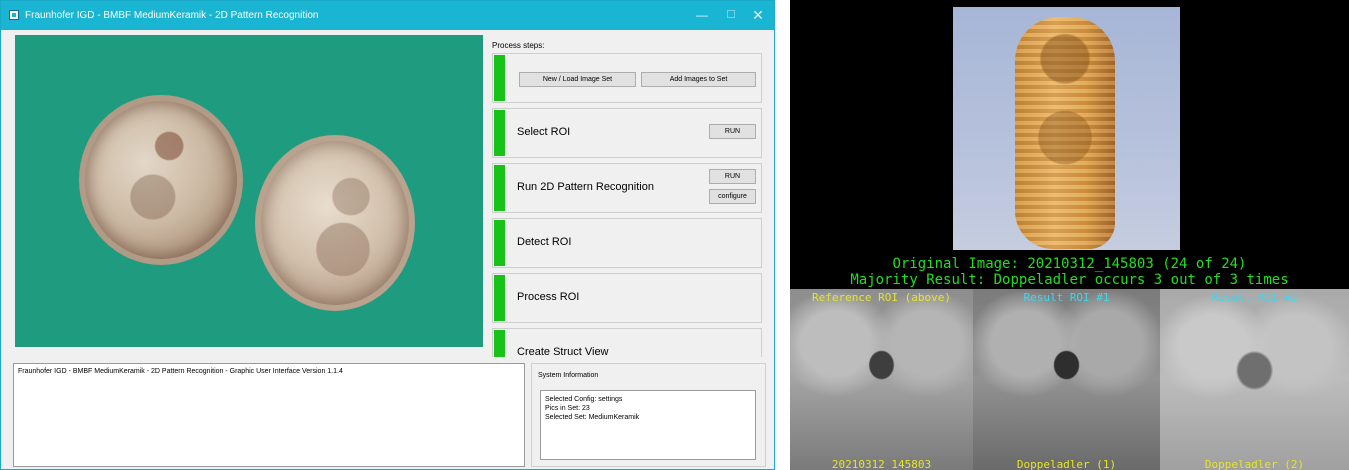 This screenshot has height=470, width=1349. I want to click on new-load-image-set-button: New / Load Image Set, so click(577, 79).